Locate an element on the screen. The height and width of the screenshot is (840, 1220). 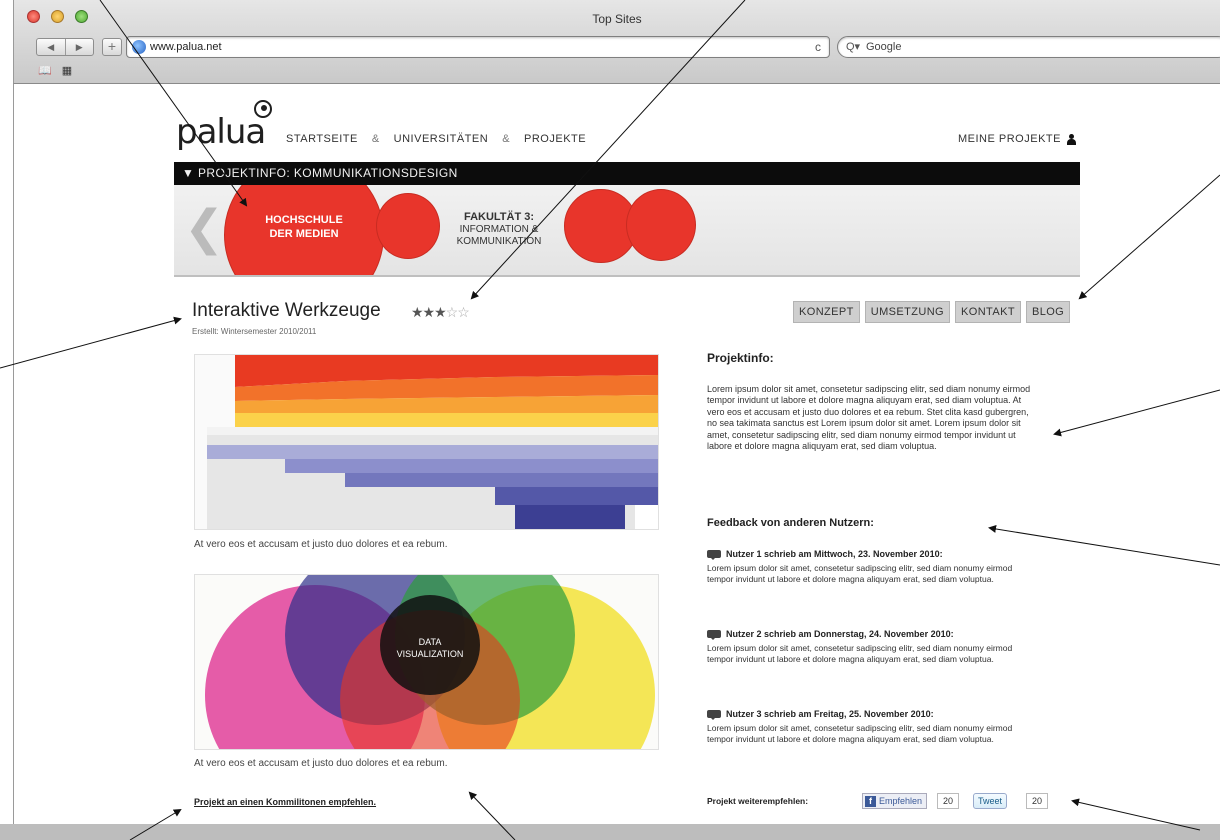
tab-blog: BLOG is located at coordinates (1048, 312).